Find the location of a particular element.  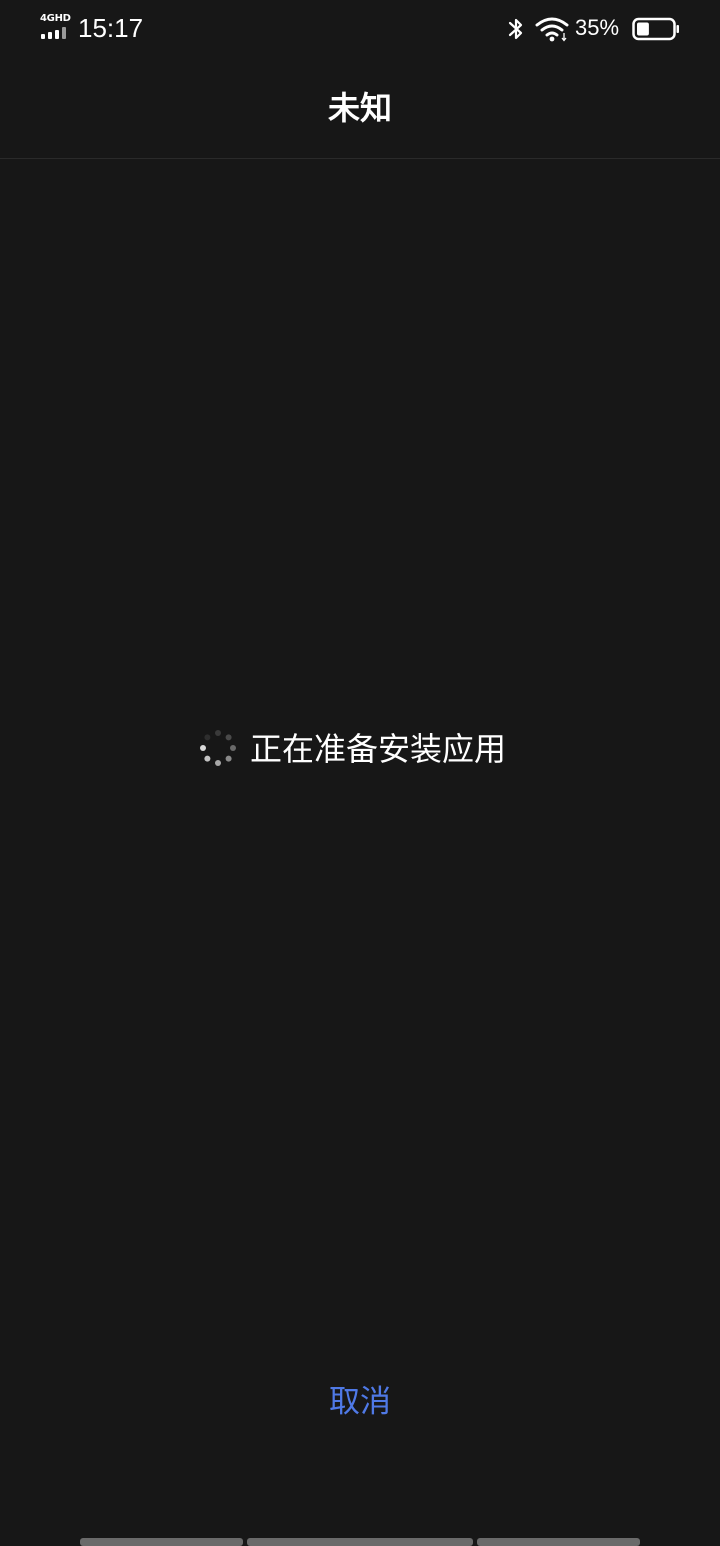

loading-indicator: 正在准备安装应用 is located at coordinates (368, 749).